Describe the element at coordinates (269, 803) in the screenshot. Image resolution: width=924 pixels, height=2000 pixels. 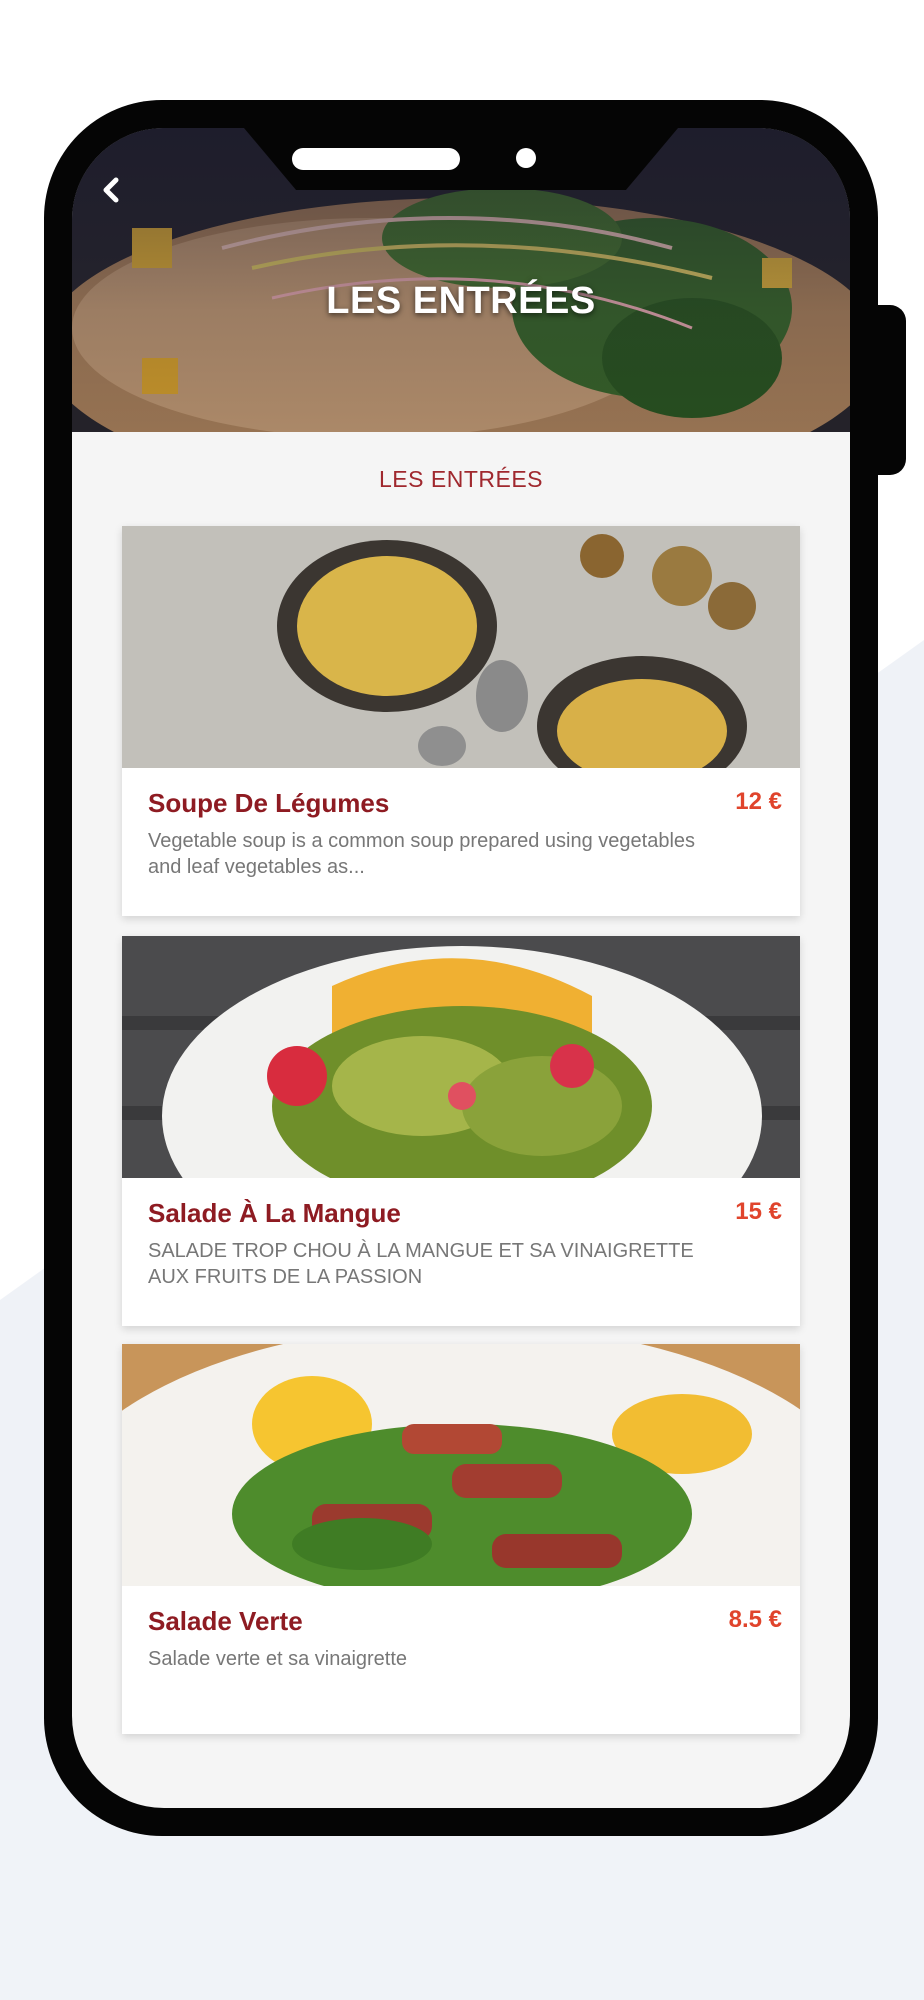
I see `menu-item-name: Soupe De Légumes` at that location.